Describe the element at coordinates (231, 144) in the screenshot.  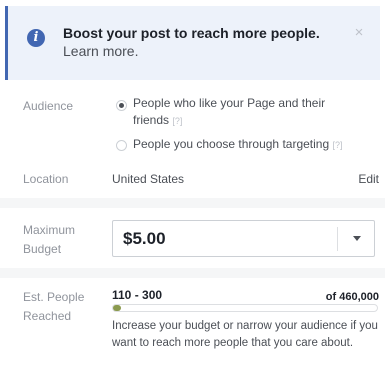
I see `audience-option-targeting-label: People you choose through targeting` at that location.